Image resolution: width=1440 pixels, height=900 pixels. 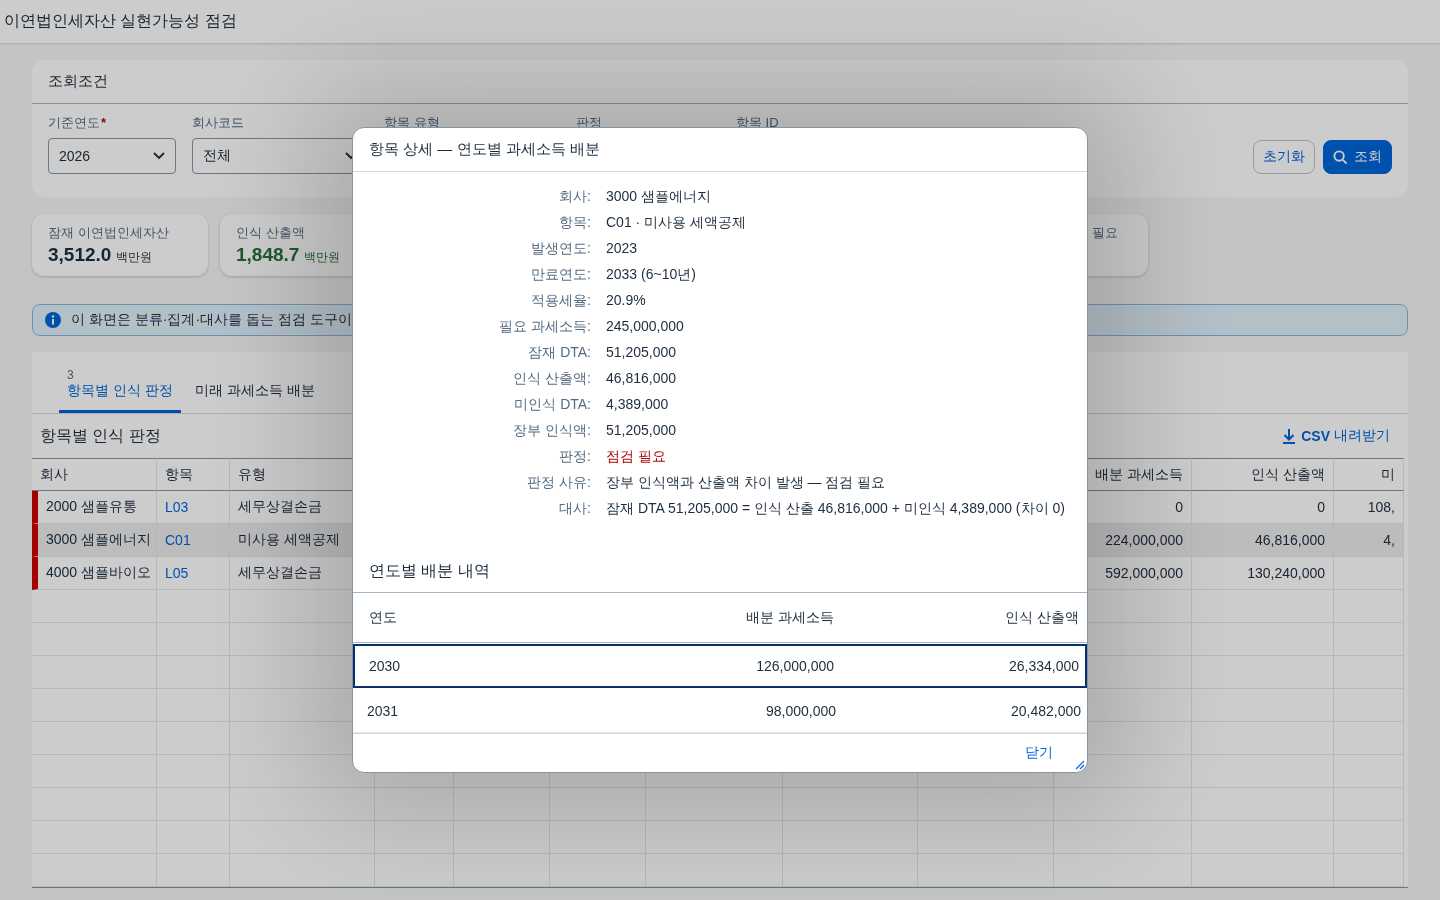 What do you see at coordinates (1357, 157) in the screenshot?
I see `search-button: 조회` at bounding box center [1357, 157].